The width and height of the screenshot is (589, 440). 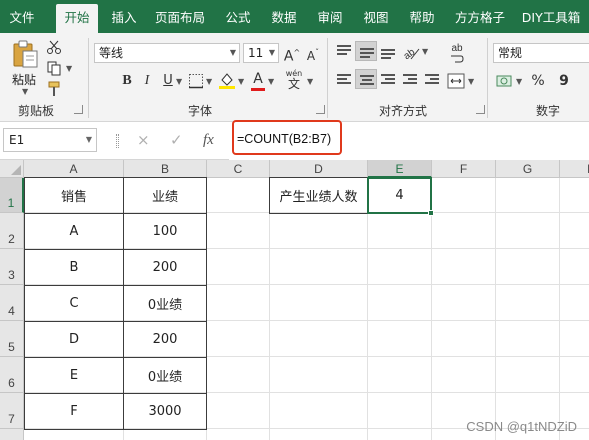 What do you see at coordinates (330, 16) in the screenshot?
I see `menu-review: 审阅` at bounding box center [330, 16].